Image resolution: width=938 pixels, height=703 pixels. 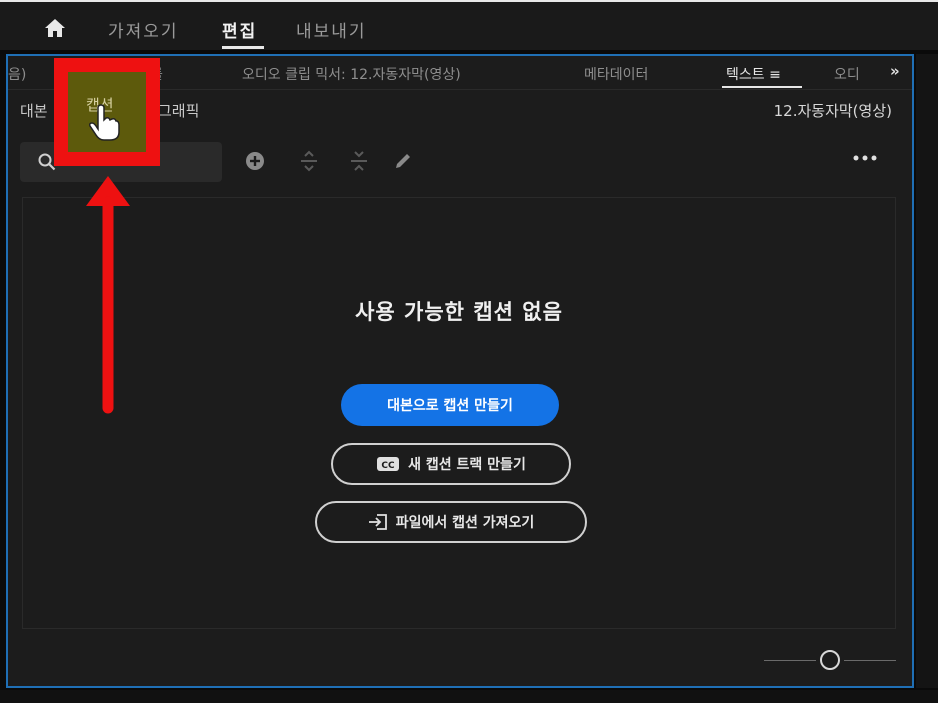 I want to click on zoom-slider-track-right, so click(x=870, y=660).